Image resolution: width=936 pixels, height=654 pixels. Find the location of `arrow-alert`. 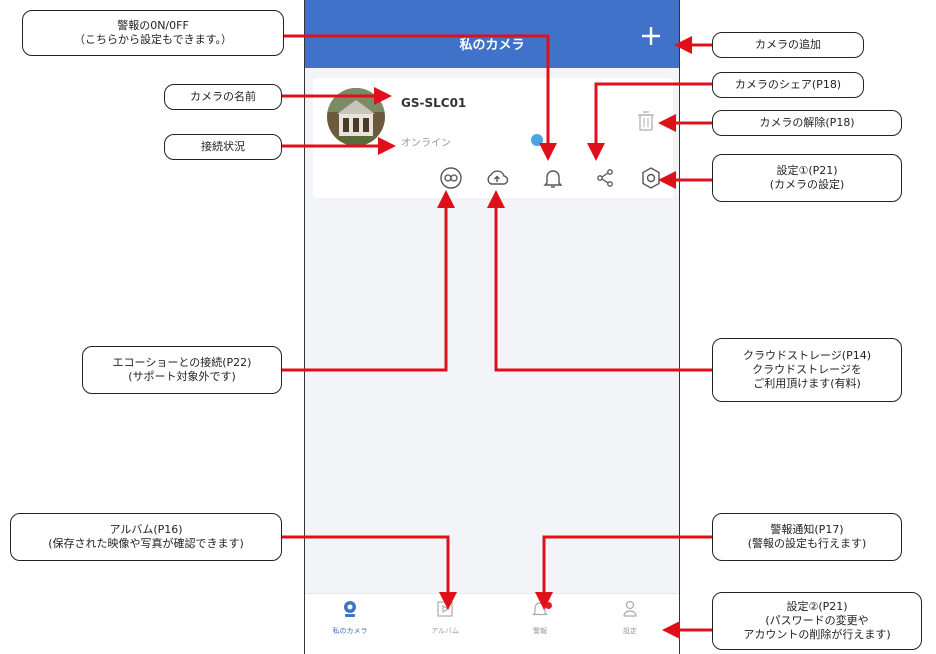

arrow-alert is located at coordinates (623, 572).